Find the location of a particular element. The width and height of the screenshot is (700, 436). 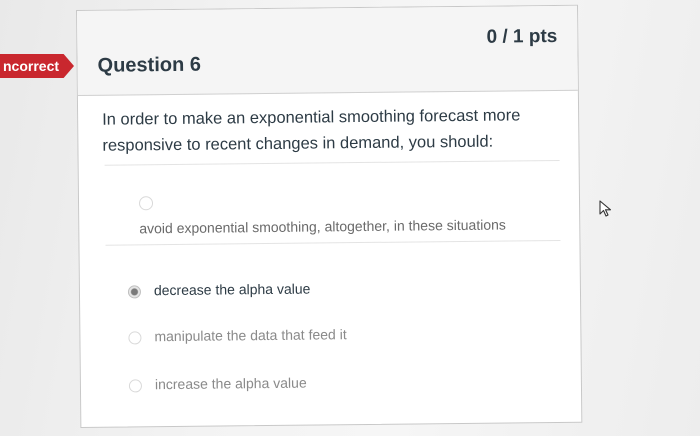

mouse-pointer-icon is located at coordinates (605, 208).